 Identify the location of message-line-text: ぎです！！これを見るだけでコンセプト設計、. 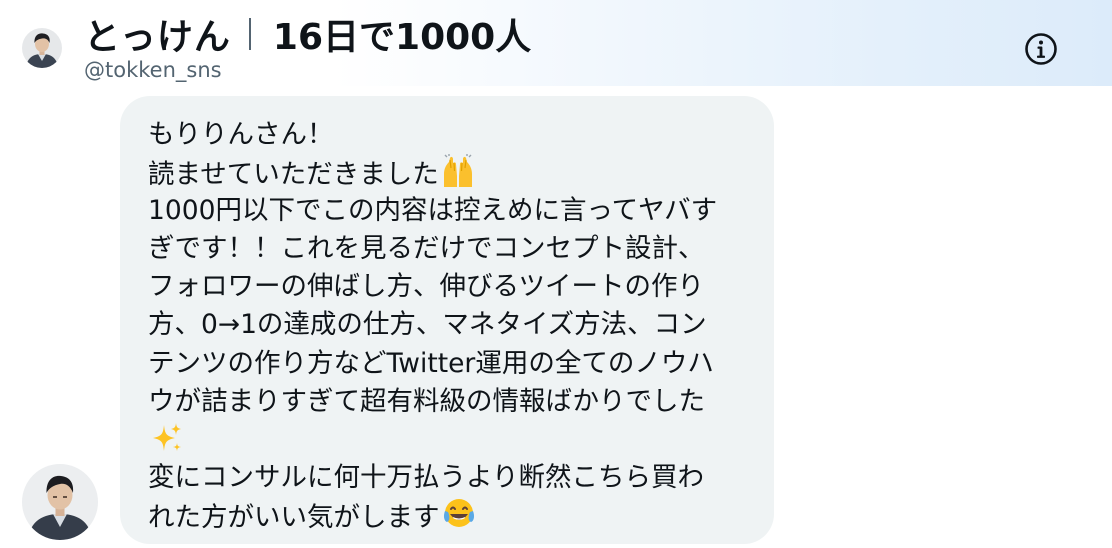
(426, 249).